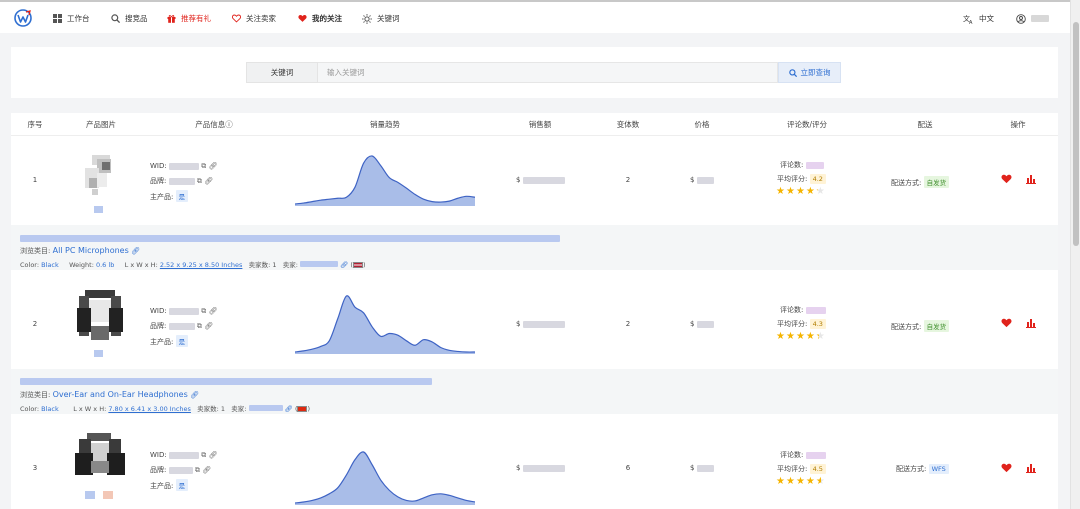 The width and height of the screenshot is (1080, 509). Describe the element at coordinates (978, 18) in the screenshot. I see `language-switcher: 文A 中文` at that location.